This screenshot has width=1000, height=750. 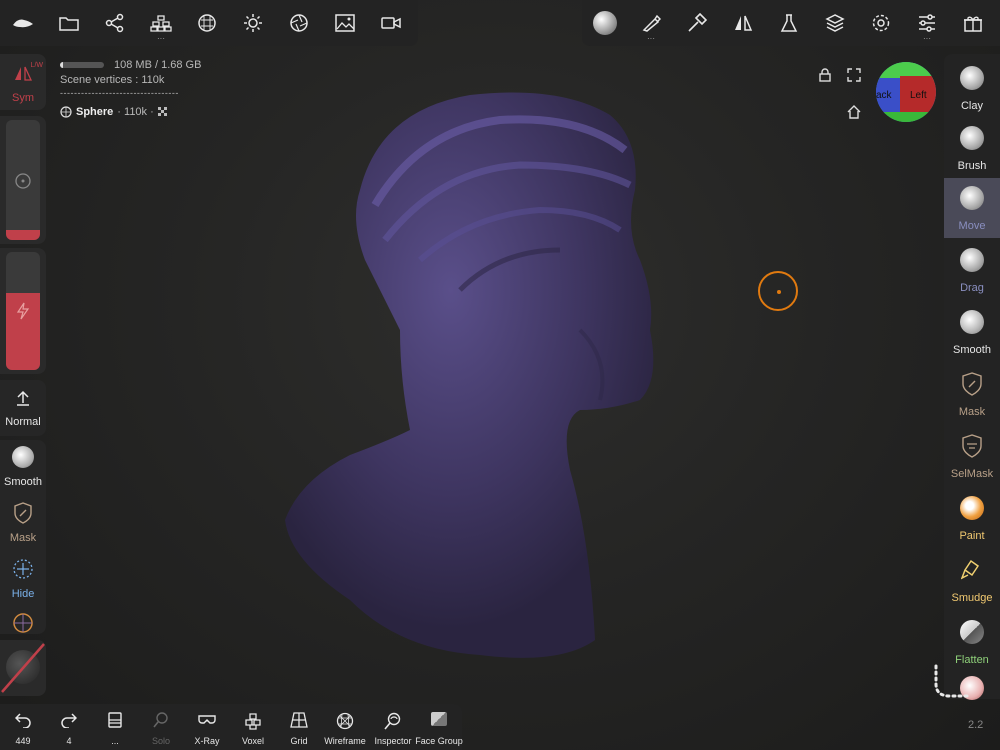 I want to click on object-row: Sphere · 110k ·, so click(x=130, y=112).